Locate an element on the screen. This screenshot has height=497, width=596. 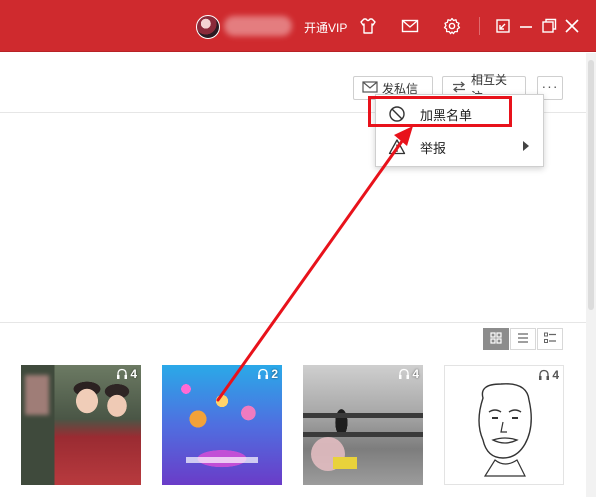
username-blurred is located at coordinates (258, 26).